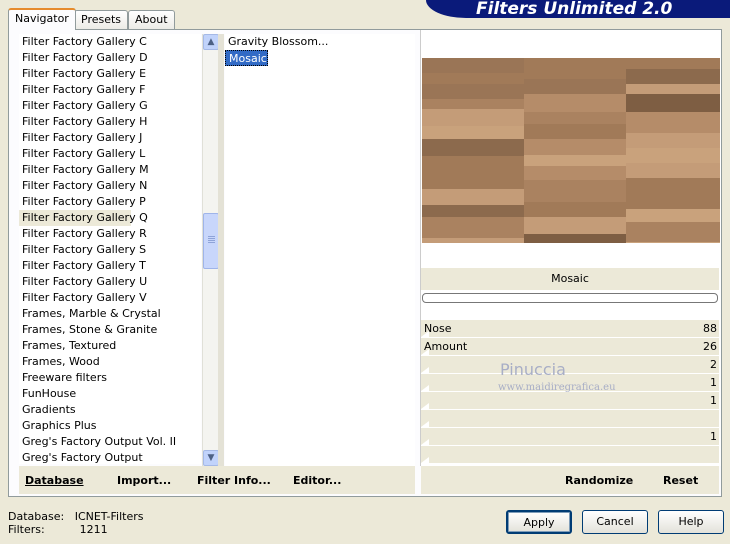  Describe the element at coordinates (110, 457) in the screenshot. I see `category-item: Greg's Factory Output` at that location.